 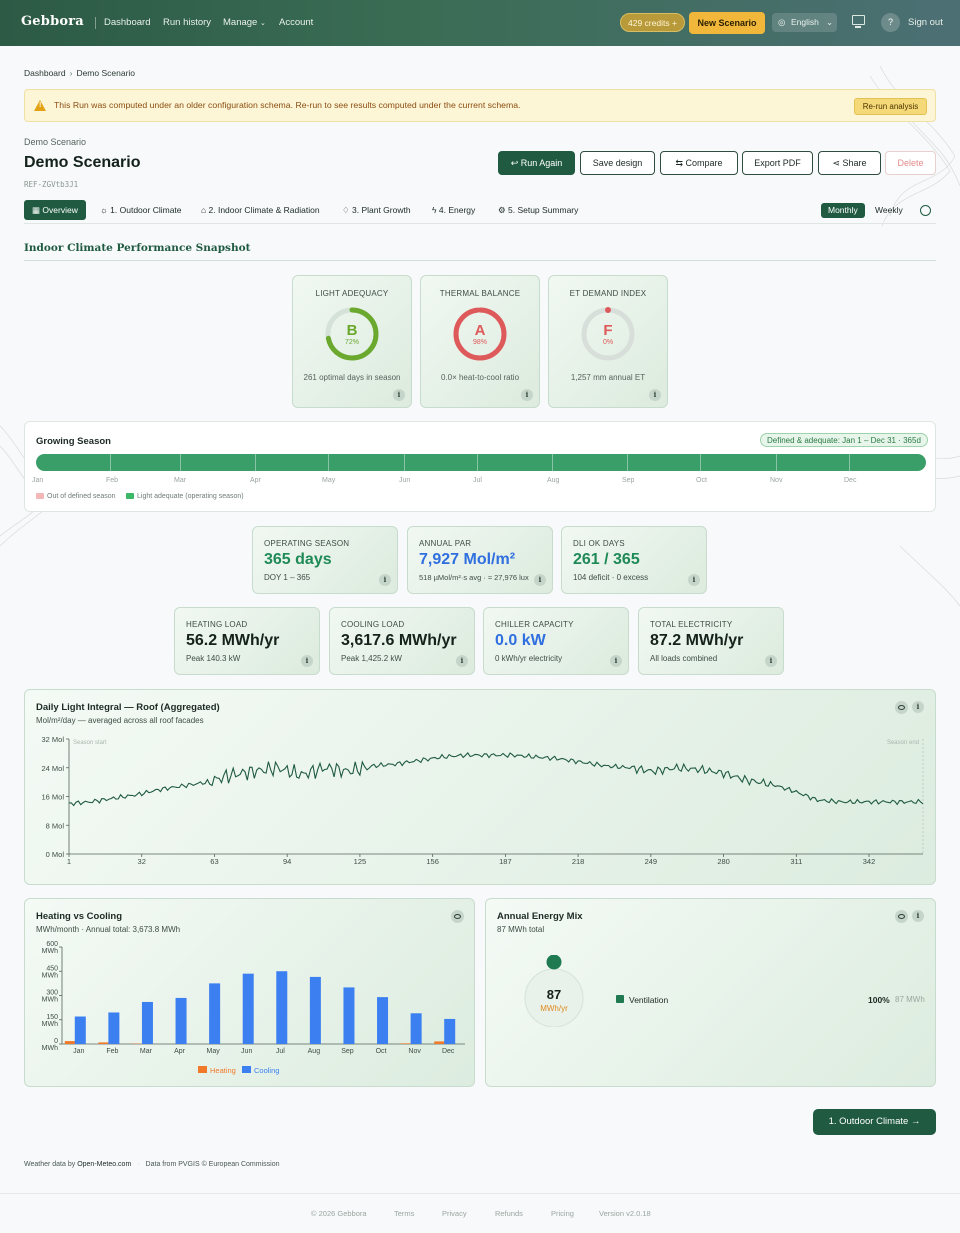 What do you see at coordinates (727, 23) in the screenshot?
I see `new-scenario-button: New Scenario` at bounding box center [727, 23].